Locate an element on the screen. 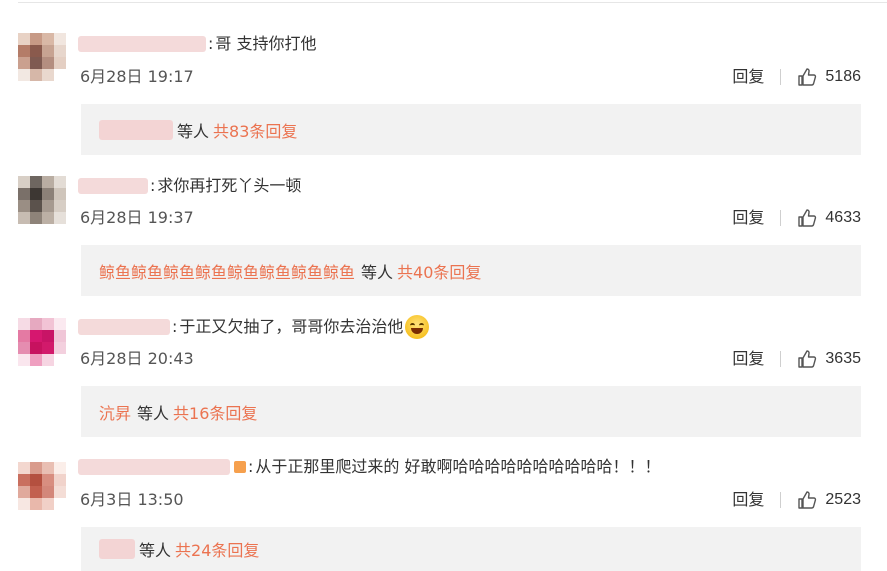 This screenshot has width=887, height=571. vip-badge-icon is located at coordinates (240, 467).